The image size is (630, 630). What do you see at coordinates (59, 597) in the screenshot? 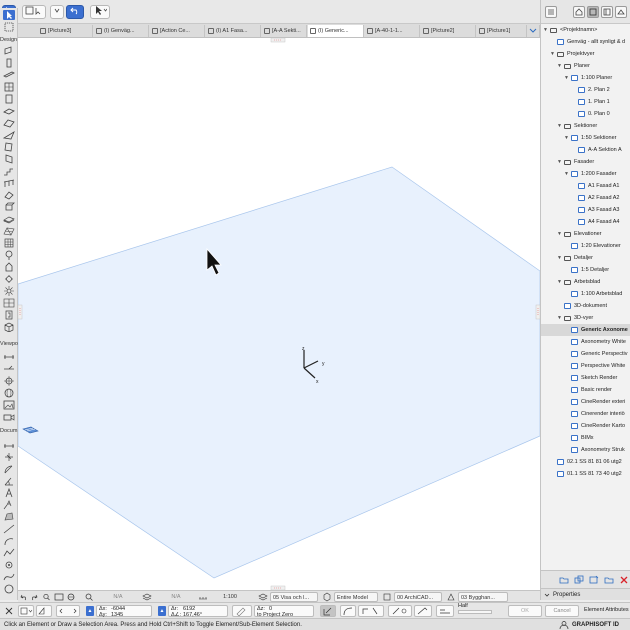
I see `fit-window-button` at bounding box center [59, 597].